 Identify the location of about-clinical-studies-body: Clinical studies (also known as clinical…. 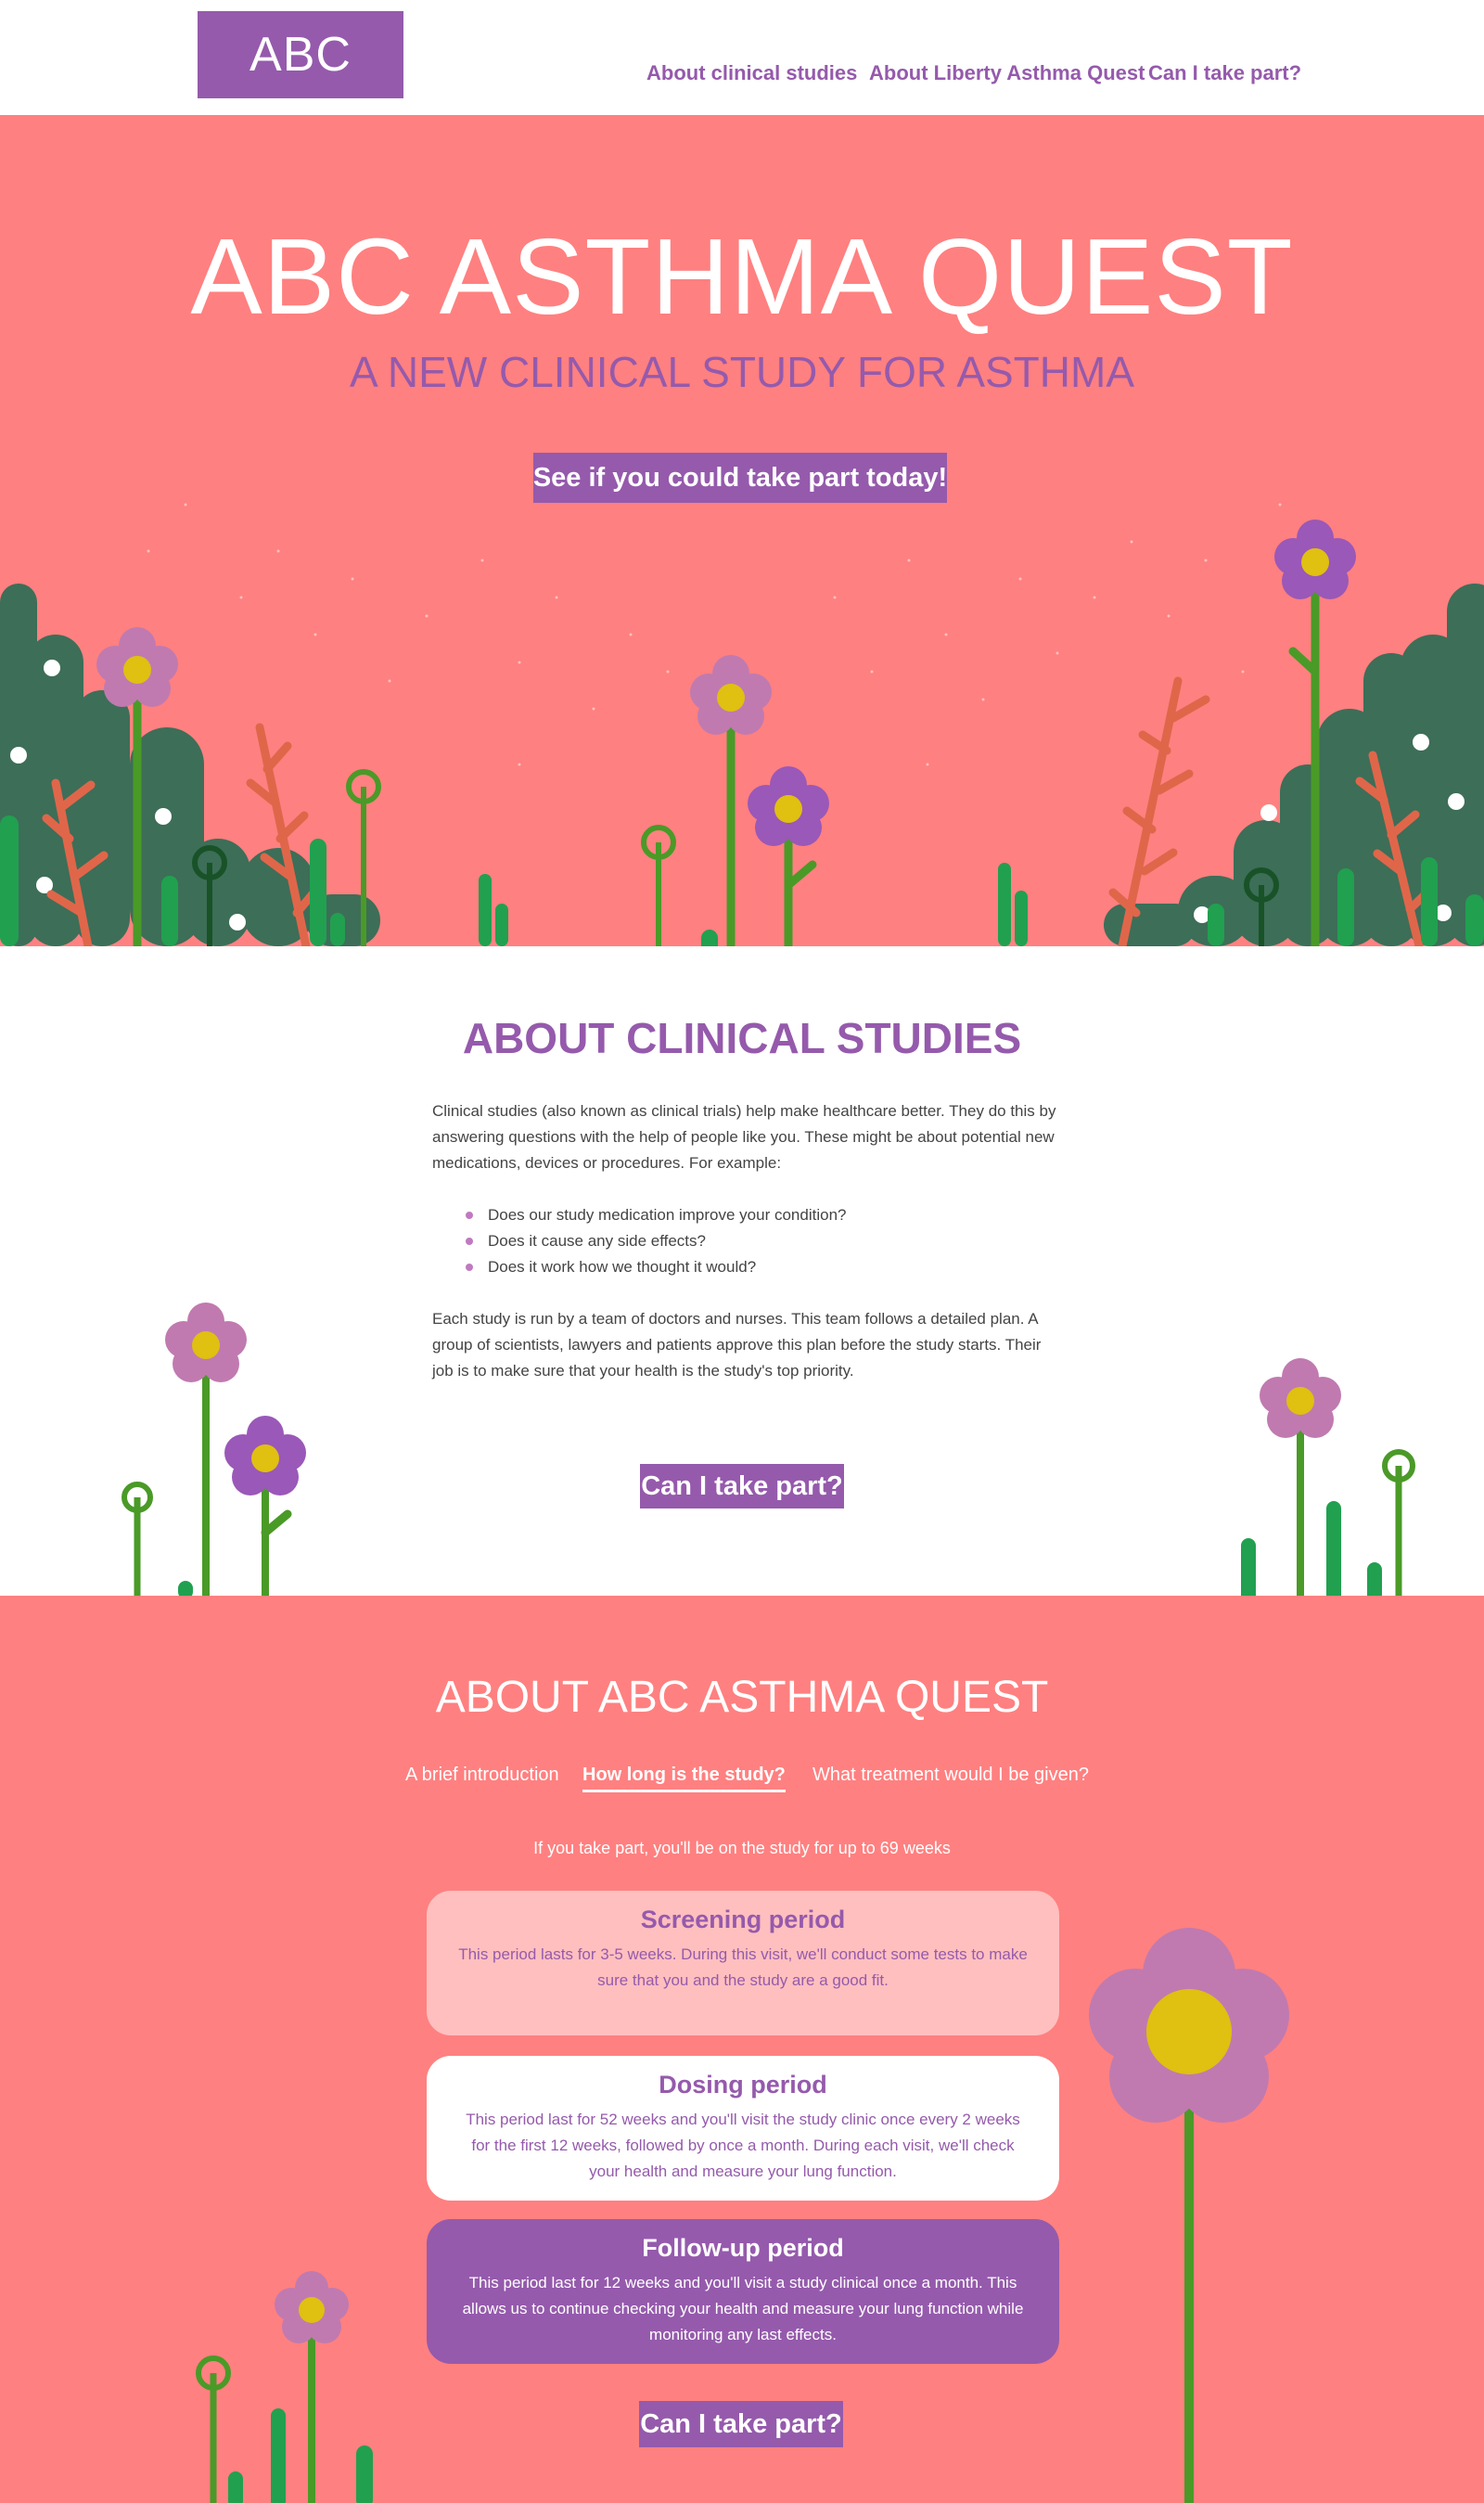
(747, 1241).